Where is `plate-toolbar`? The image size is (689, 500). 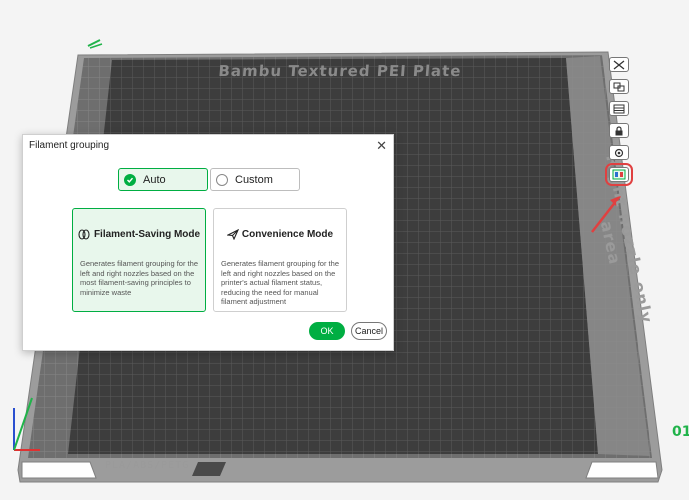 plate-toolbar is located at coordinates (619, 123).